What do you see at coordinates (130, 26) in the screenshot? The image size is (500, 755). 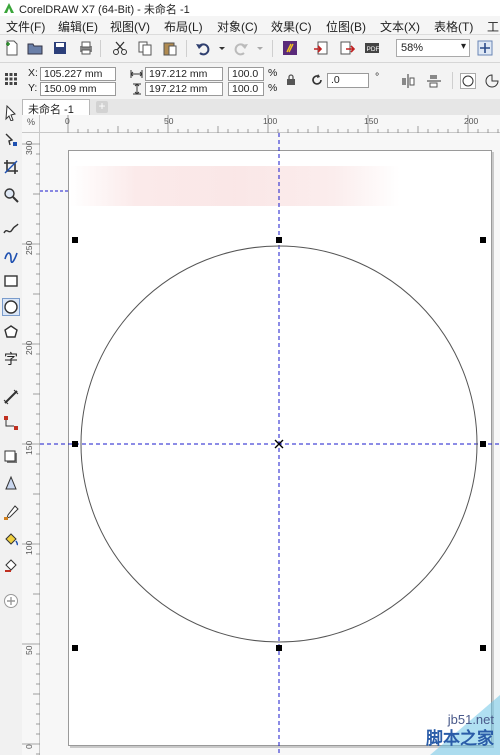 I see `menu-view: 视图(V)` at bounding box center [130, 26].